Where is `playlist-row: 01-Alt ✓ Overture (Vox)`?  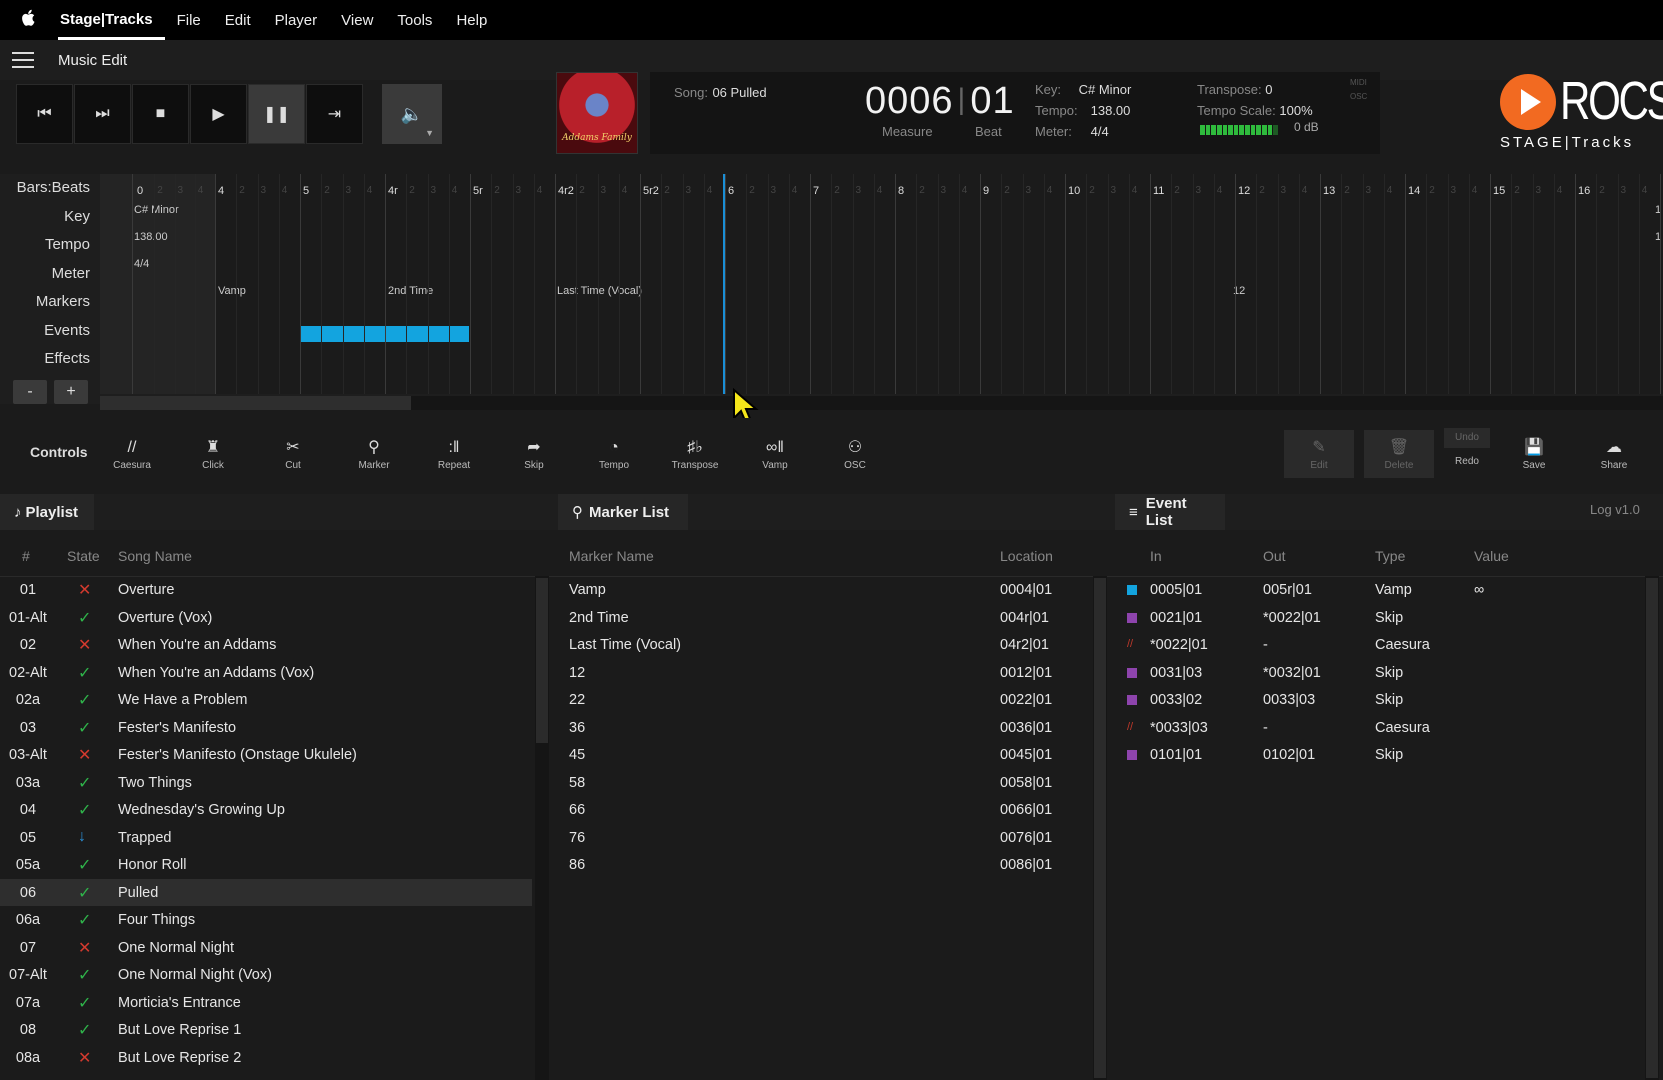
playlist-row: 01-Alt ✓ Overture (Vox) is located at coordinates (266, 618).